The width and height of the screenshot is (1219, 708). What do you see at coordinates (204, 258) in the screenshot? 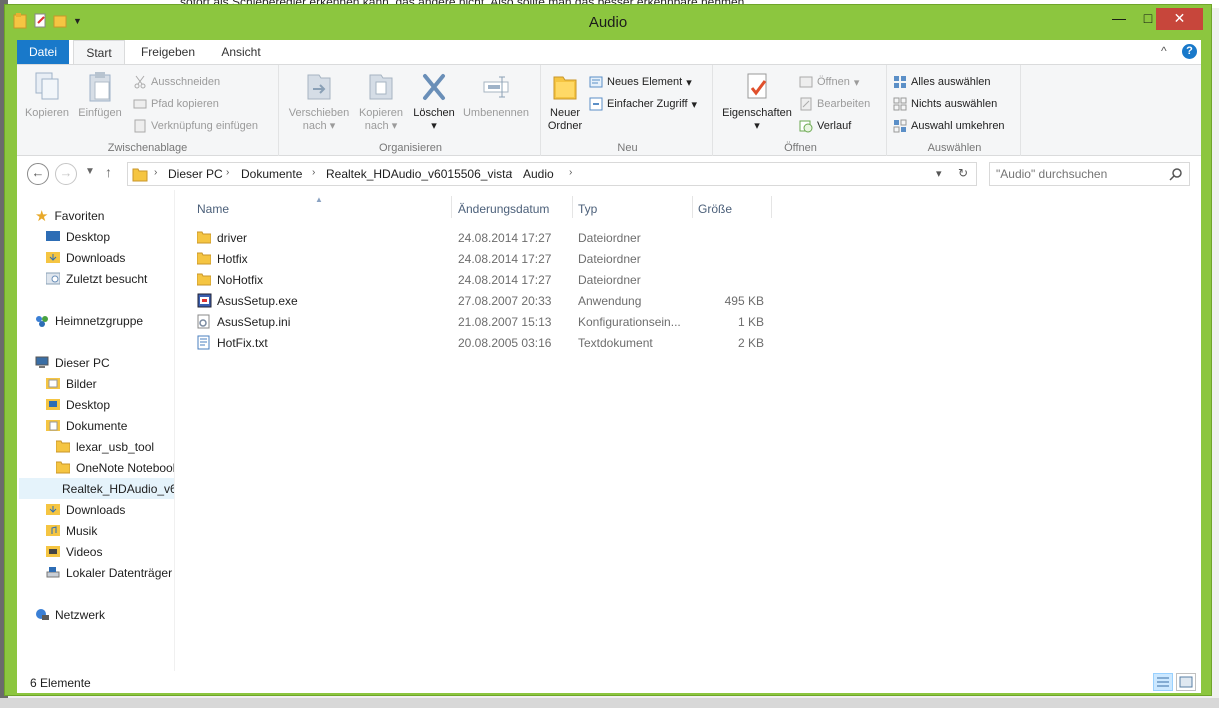
I see `folder-icon` at bounding box center [204, 258].